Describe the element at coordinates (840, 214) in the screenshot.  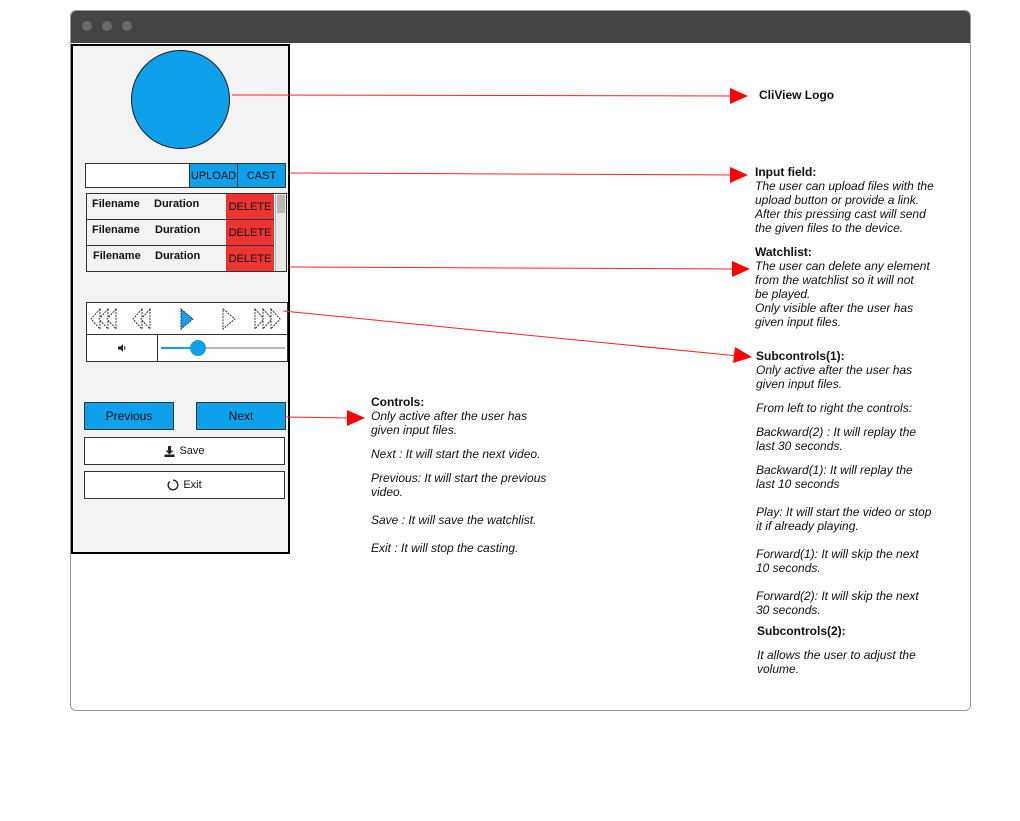
I see `annotation-line: After this pressing cast will send` at that location.